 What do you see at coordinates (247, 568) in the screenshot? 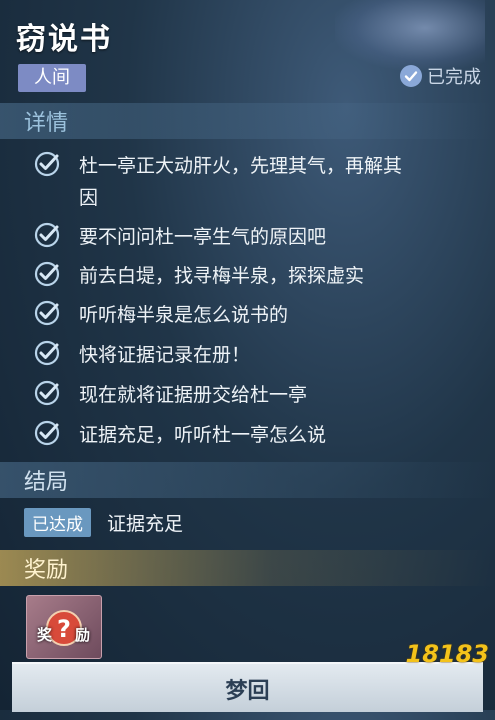
I see `reward-header-bar` at bounding box center [247, 568].